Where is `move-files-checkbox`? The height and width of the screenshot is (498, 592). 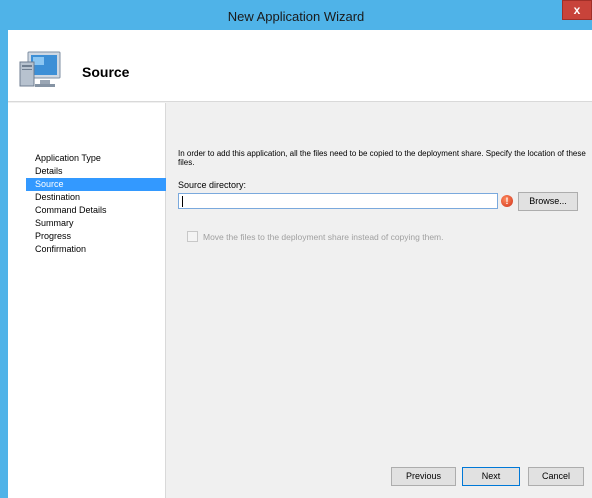
move-files-checkbox is located at coordinates (192, 236).